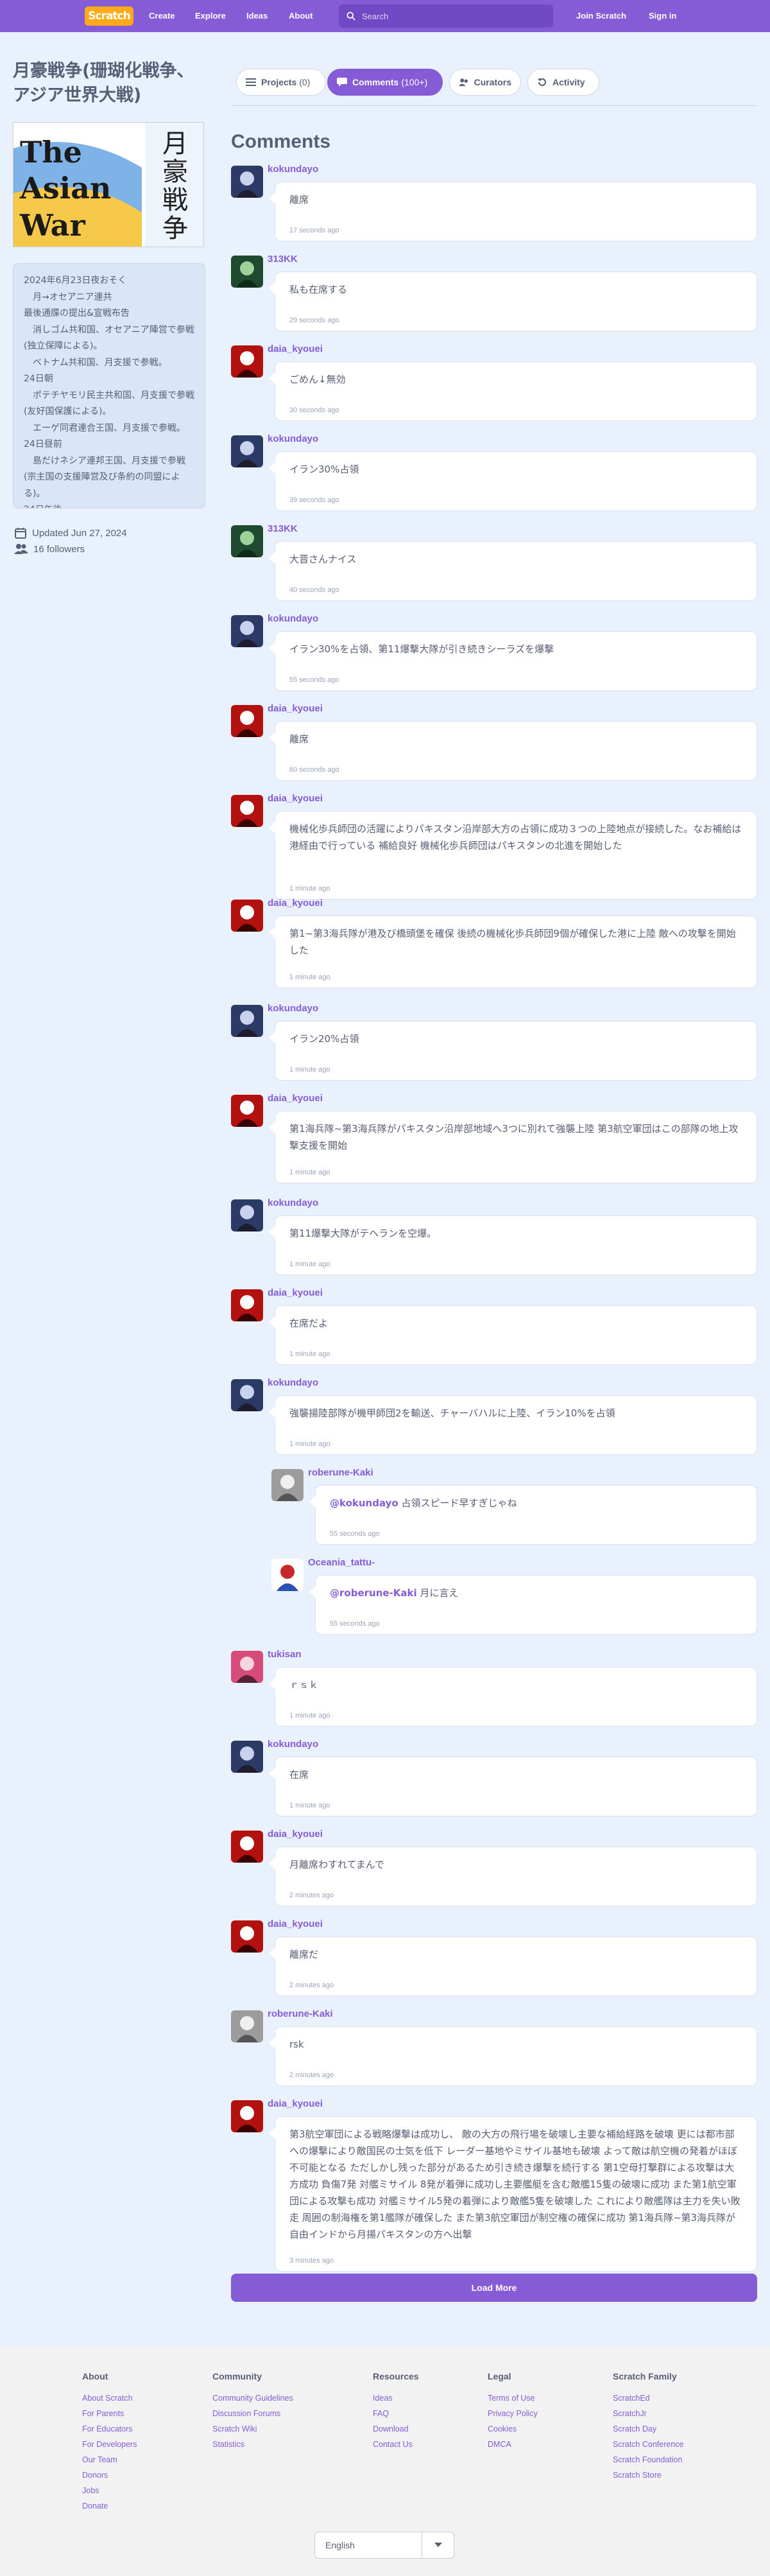 Image resolution: width=770 pixels, height=2576 pixels. Describe the element at coordinates (648, 2398) in the screenshot. I see `footer-link: ScratchEd` at that location.